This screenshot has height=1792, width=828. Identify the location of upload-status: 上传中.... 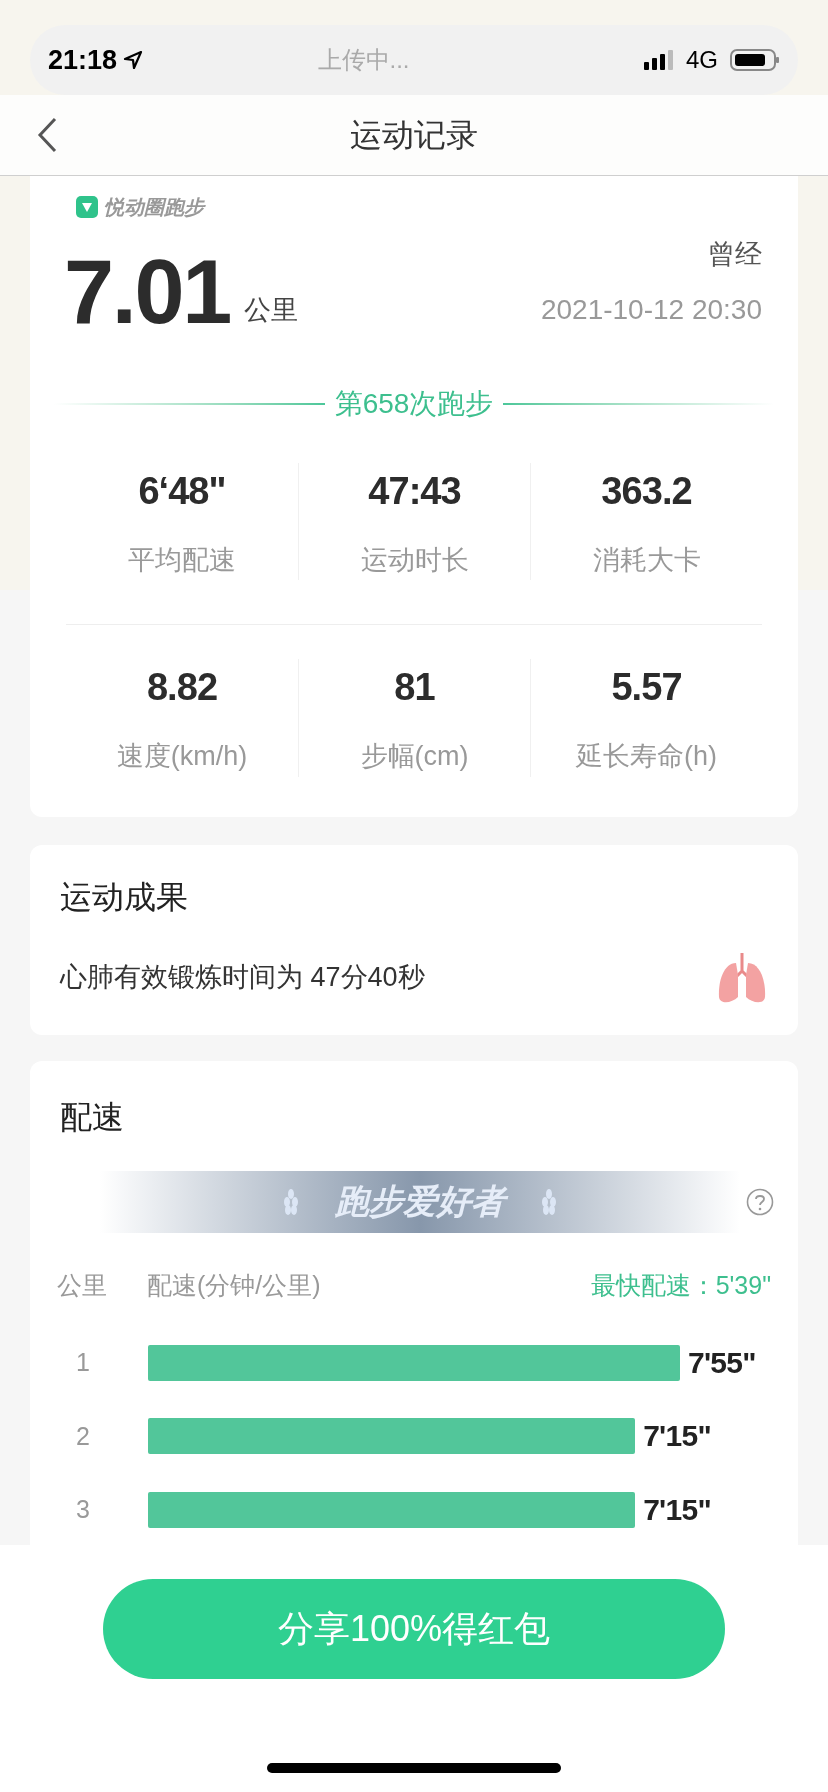
(363, 60).